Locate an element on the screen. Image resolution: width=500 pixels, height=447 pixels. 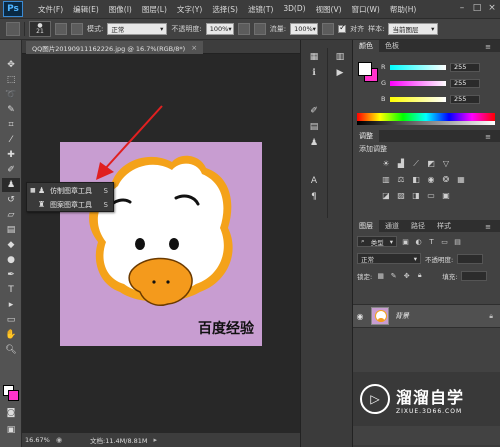
menu-filter: 滤镜(T) is located at coordinates (260, 9).